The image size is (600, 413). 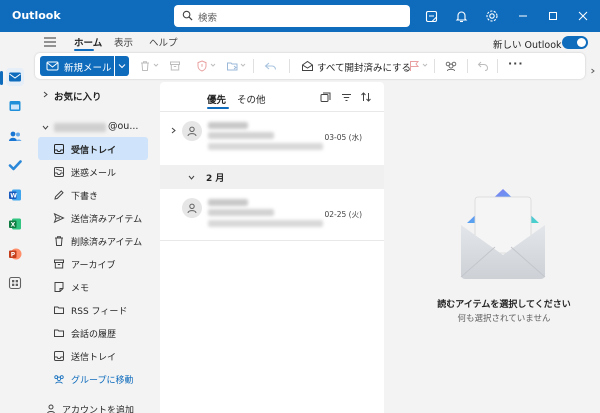 I want to click on month-group-header: 2 月, so click(x=272, y=177).